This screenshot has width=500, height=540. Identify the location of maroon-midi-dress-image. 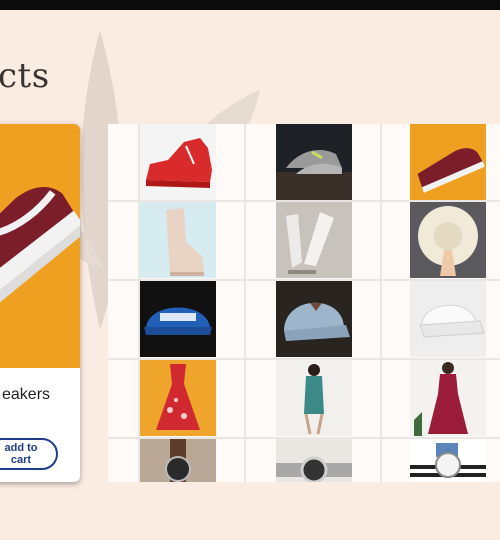
(448, 398).